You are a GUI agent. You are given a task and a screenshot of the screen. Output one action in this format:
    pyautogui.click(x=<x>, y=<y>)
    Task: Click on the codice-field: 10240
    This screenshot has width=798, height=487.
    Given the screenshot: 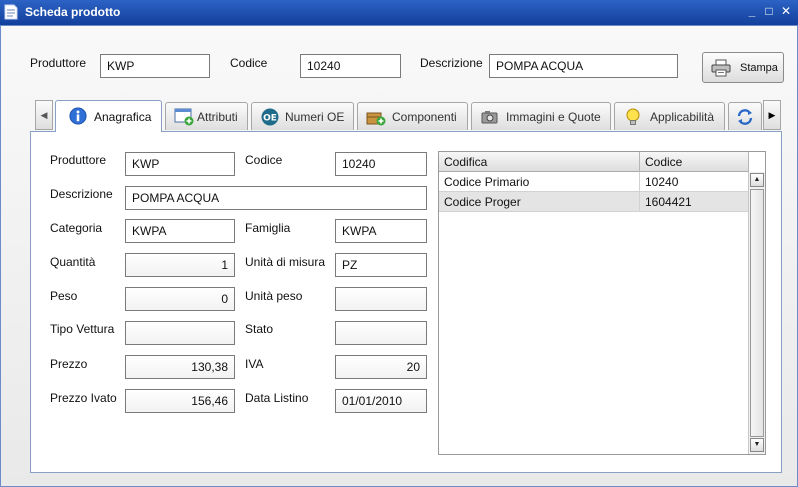 What is the action you would take?
    pyautogui.click(x=381, y=164)
    